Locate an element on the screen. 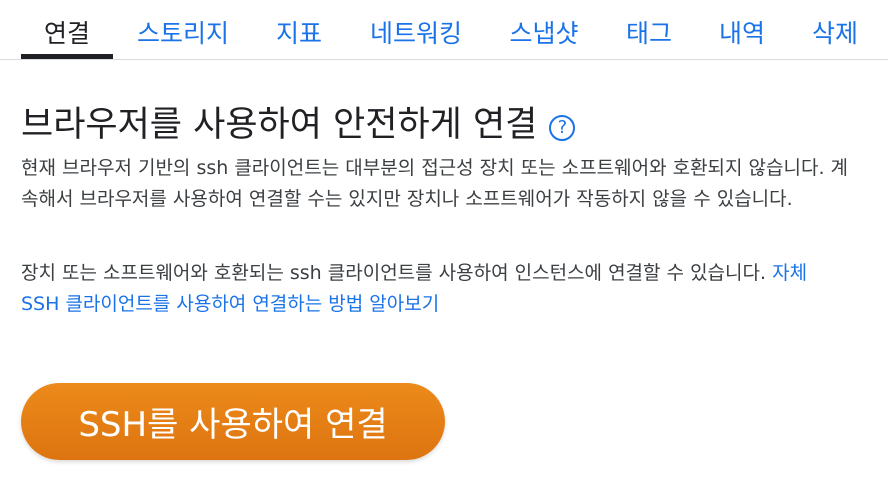 The width and height of the screenshot is (888, 504). tab-delete: 삭제 is located at coordinates (835, 34).